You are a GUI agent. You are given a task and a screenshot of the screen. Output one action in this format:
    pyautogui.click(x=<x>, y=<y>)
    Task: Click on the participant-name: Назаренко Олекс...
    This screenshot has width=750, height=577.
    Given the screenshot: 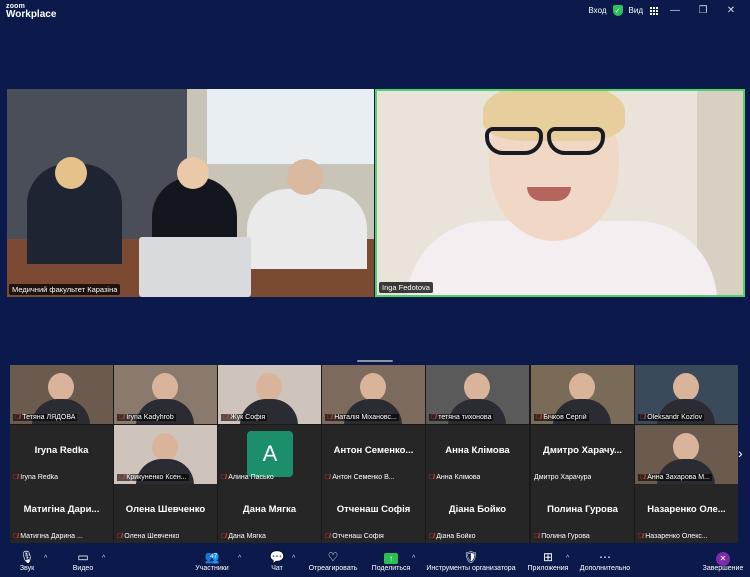 What is the action you would take?
    pyautogui.click(x=676, y=536)
    